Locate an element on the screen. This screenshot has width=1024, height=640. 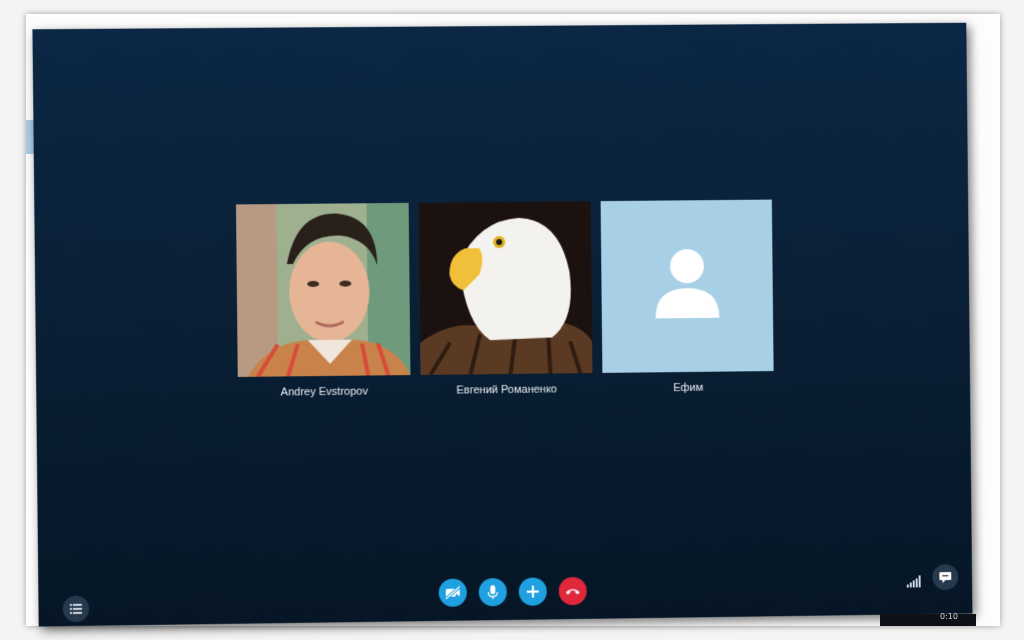
video-toggle-button is located at coordinates (452, 592).